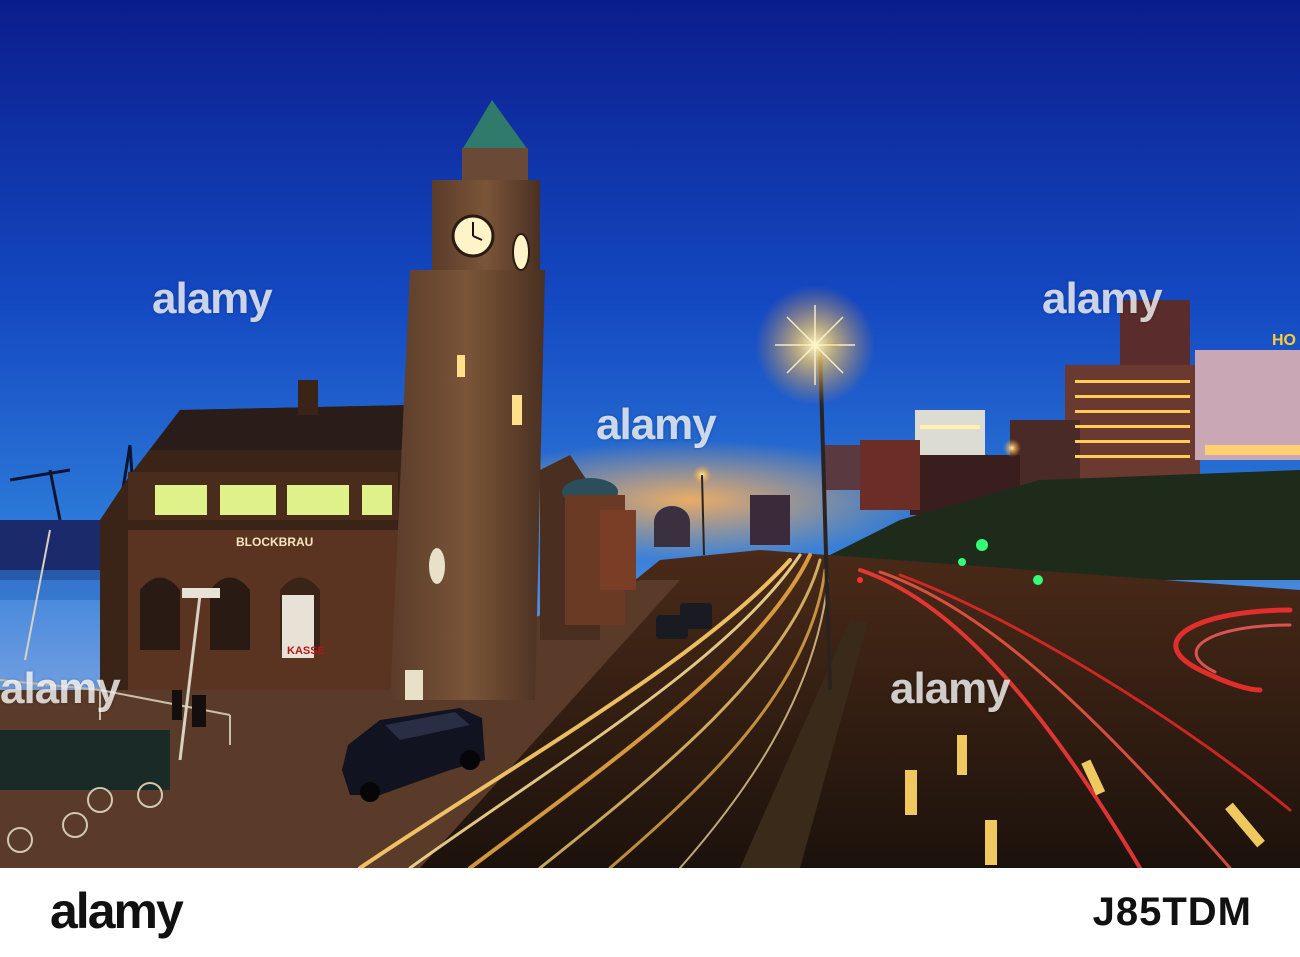  Describe the element at coordinates (55, 585) in the screenshot. I see `pier-ramp` at that location.